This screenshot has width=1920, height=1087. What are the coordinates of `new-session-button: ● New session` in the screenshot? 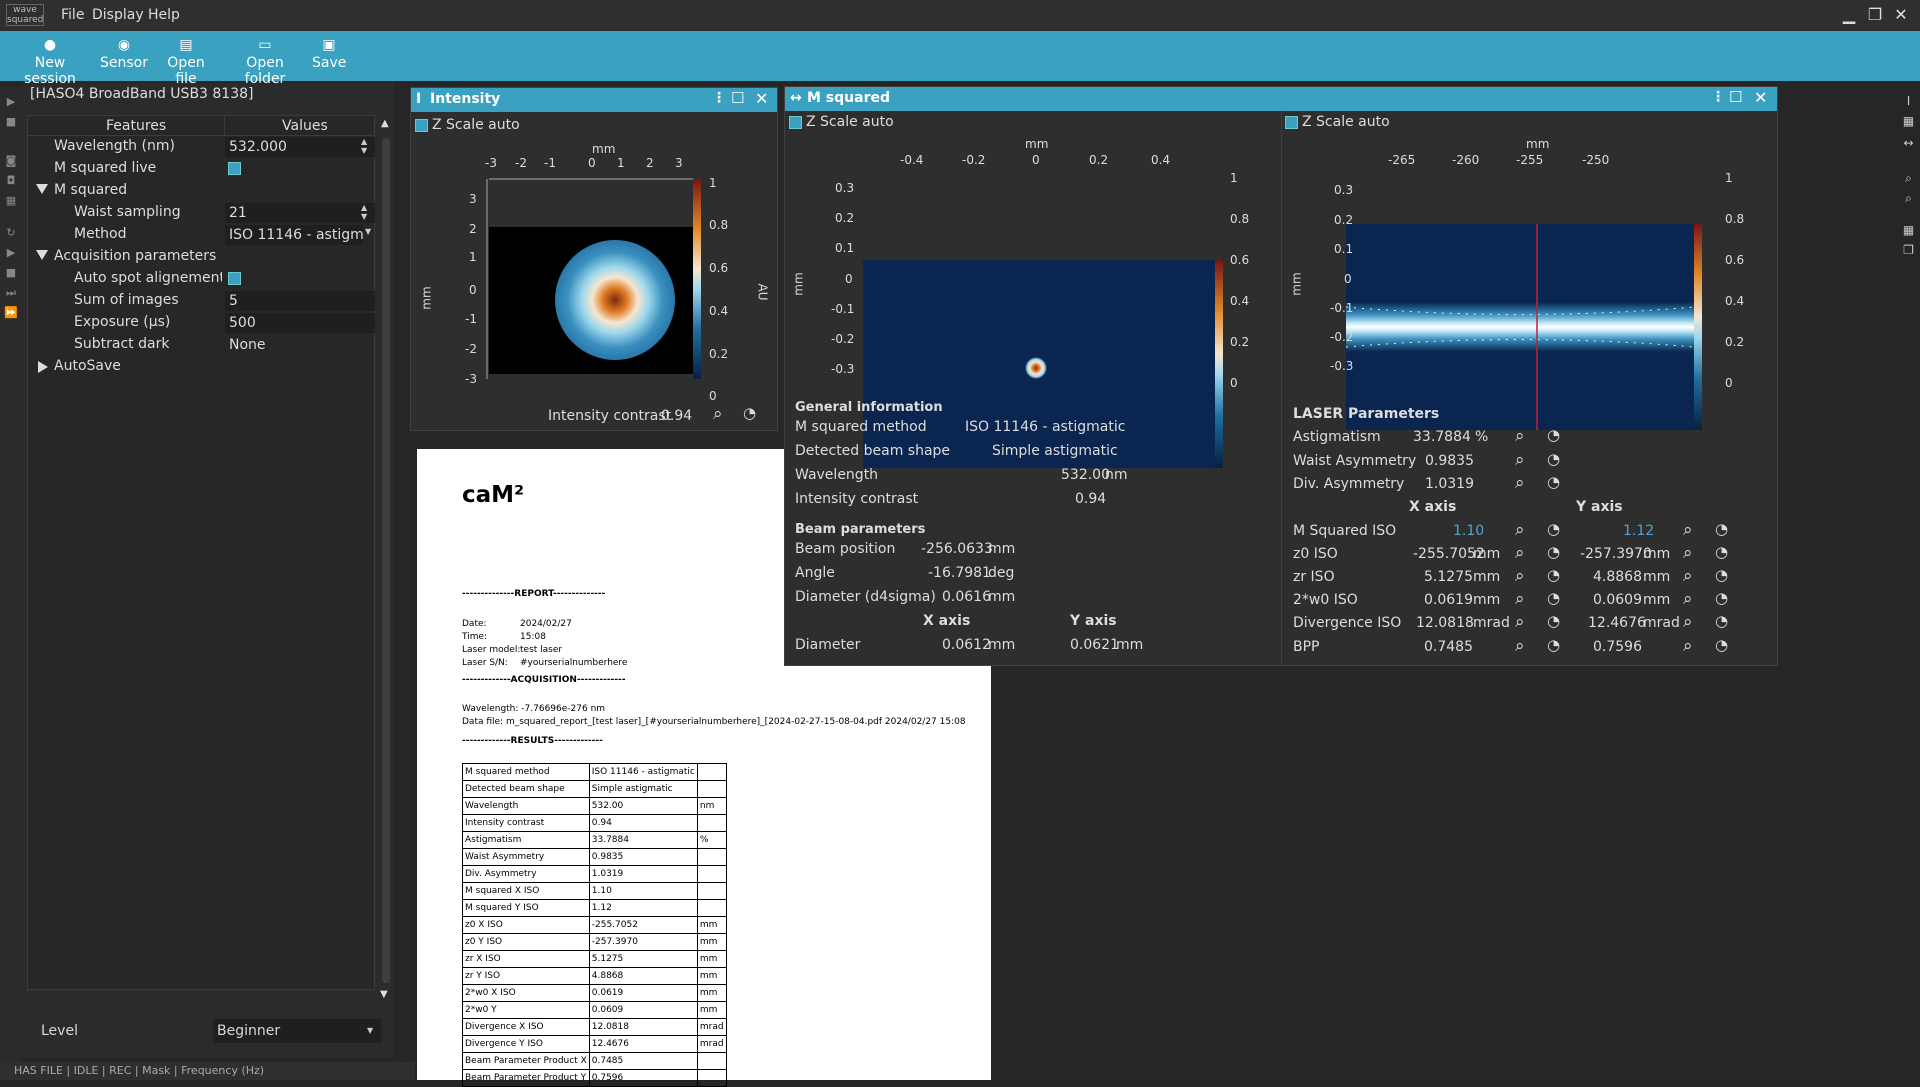 It's located at (50, 61).